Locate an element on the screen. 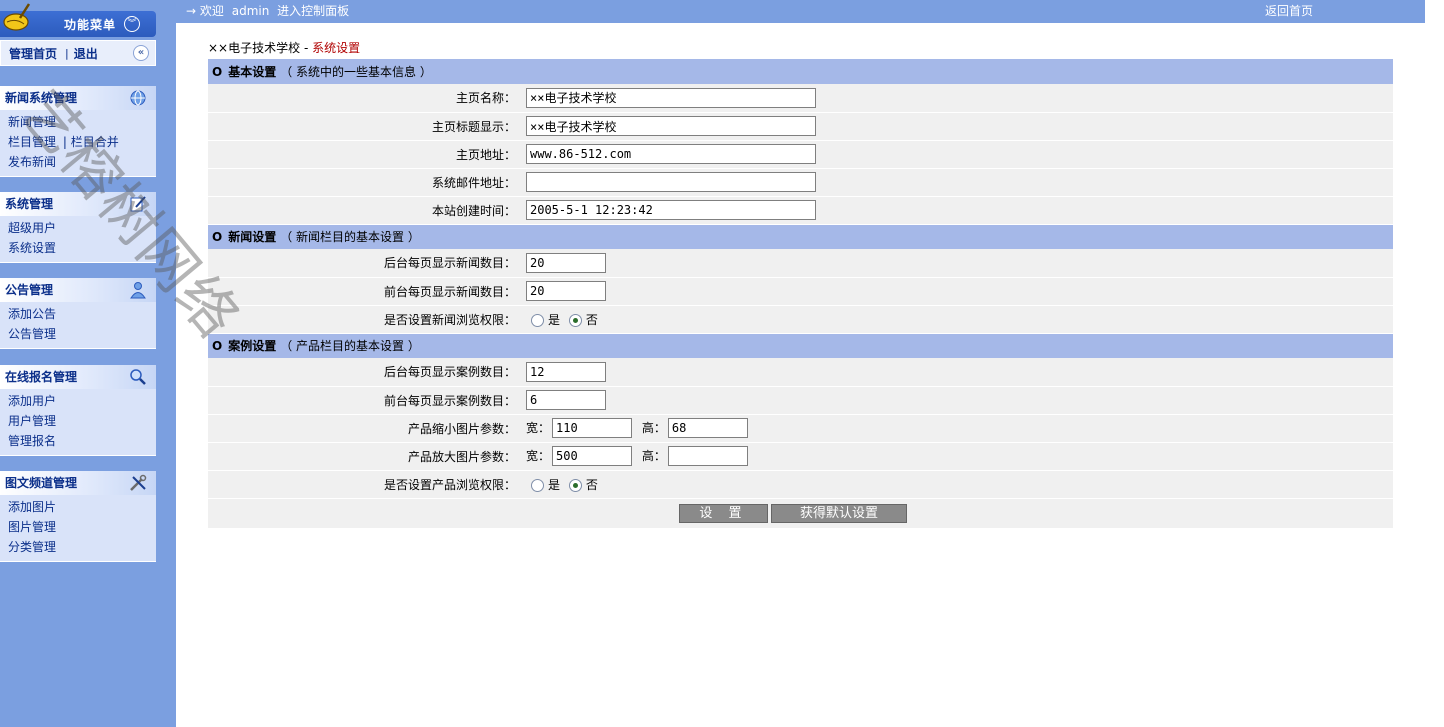  row-created: 本站创建时间： is located at coordinates (800, 210).